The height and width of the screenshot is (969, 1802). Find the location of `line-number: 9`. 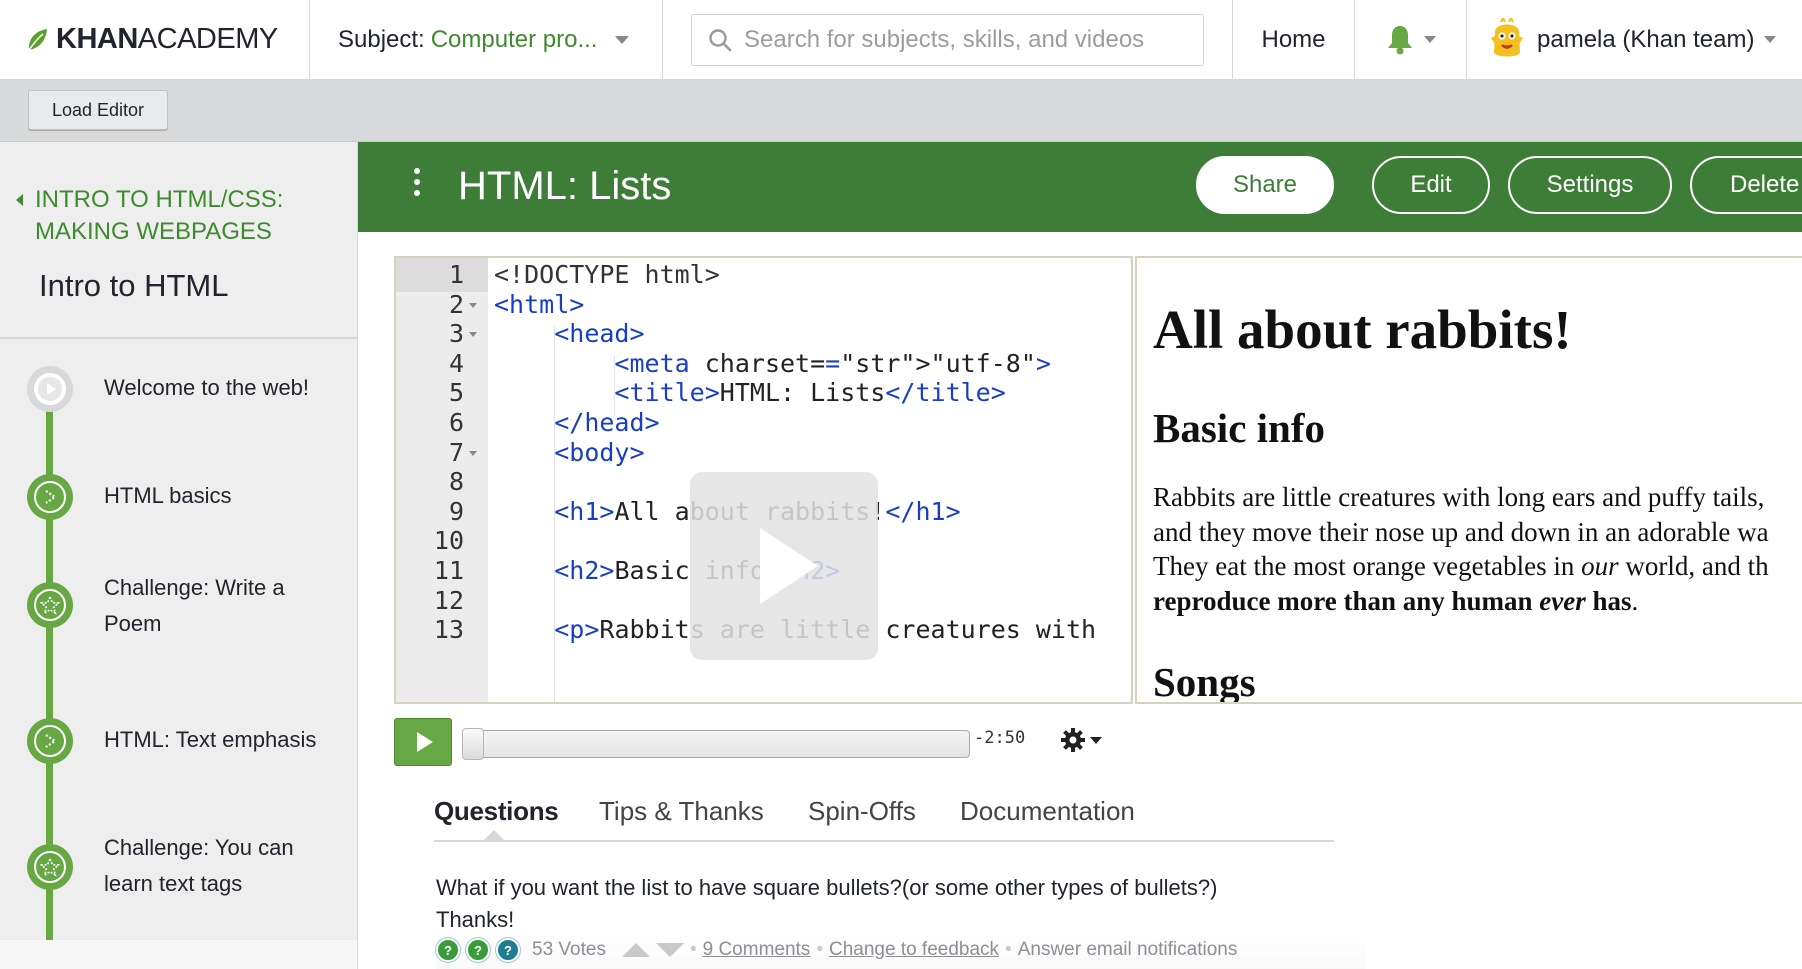

line-number: 9 is located at coordinates (456, 511).